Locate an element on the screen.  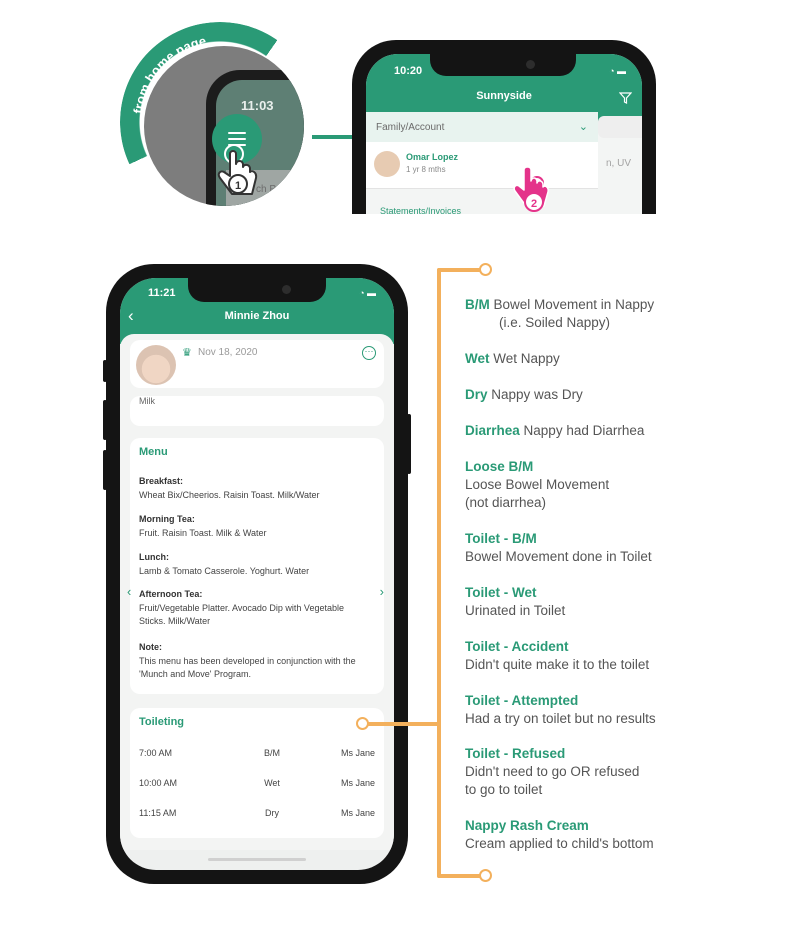
legend-desc: Didn't need to go OR refused is located at coordinates (552, 771).